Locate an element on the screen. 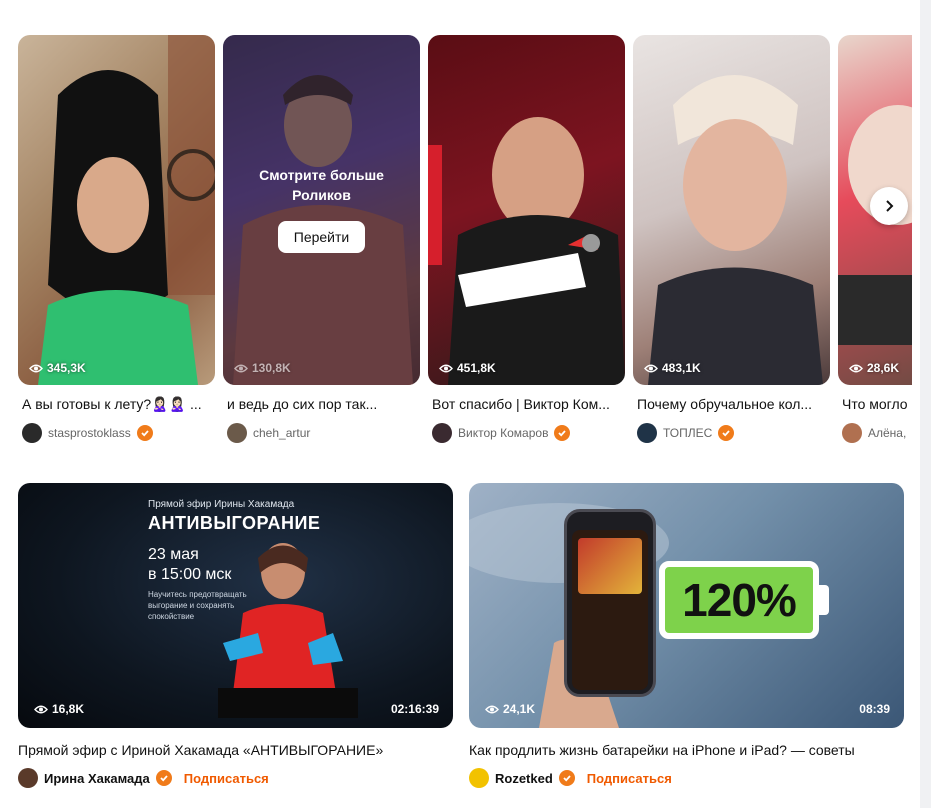  phone-illustration is located at coordinates (610, 603).